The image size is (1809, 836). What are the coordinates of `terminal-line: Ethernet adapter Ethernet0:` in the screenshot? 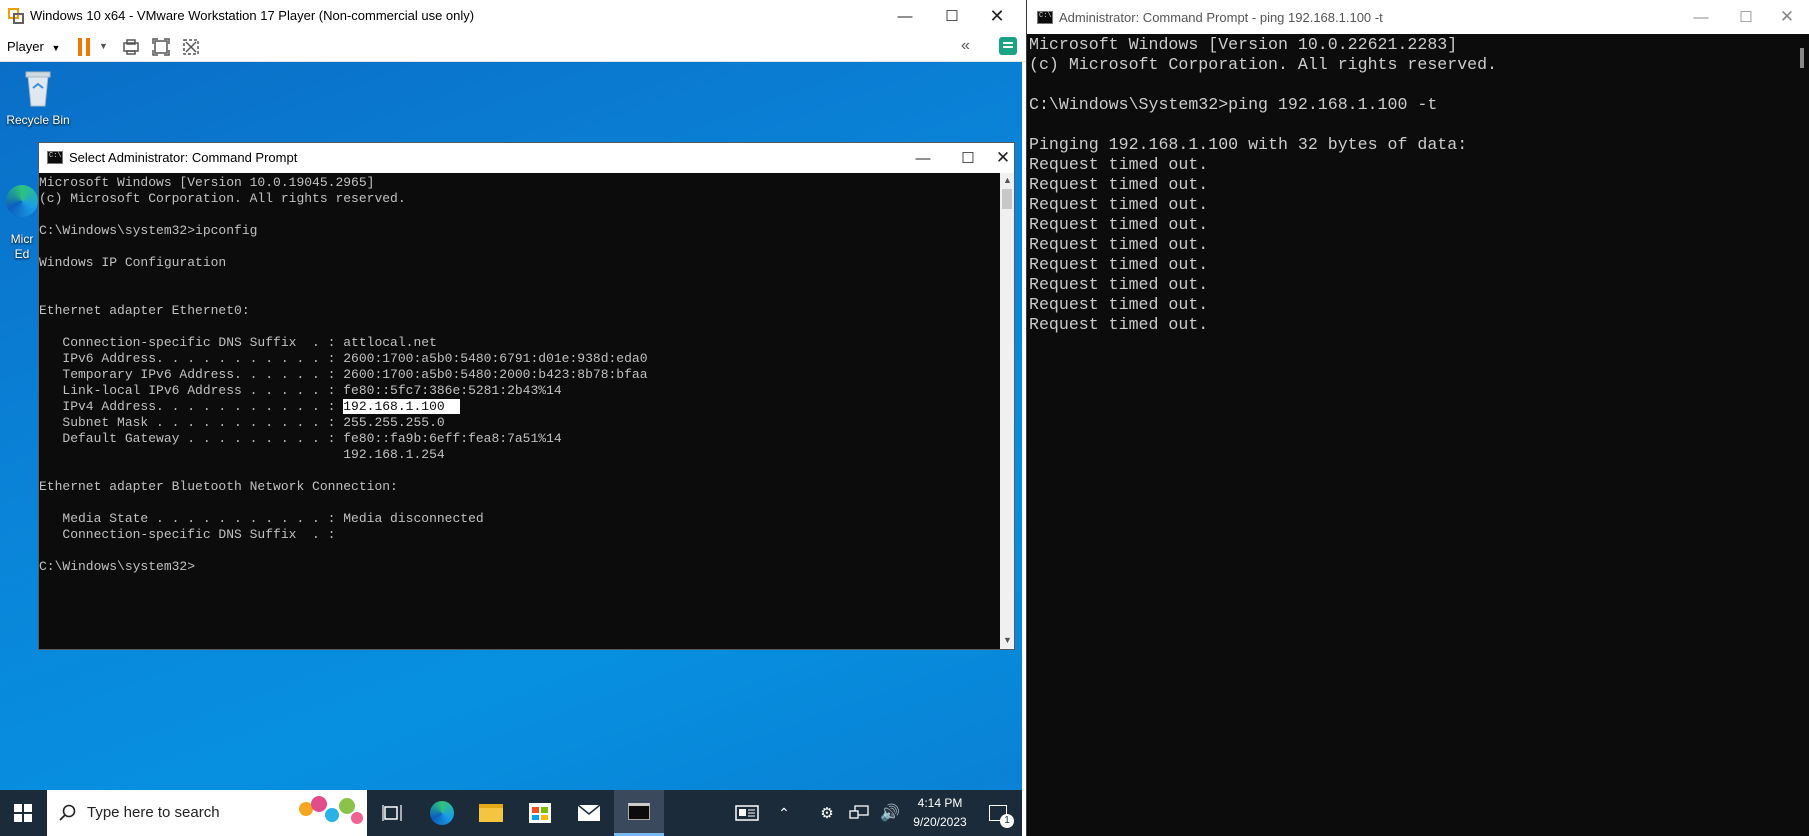 It's located at (144, 310).